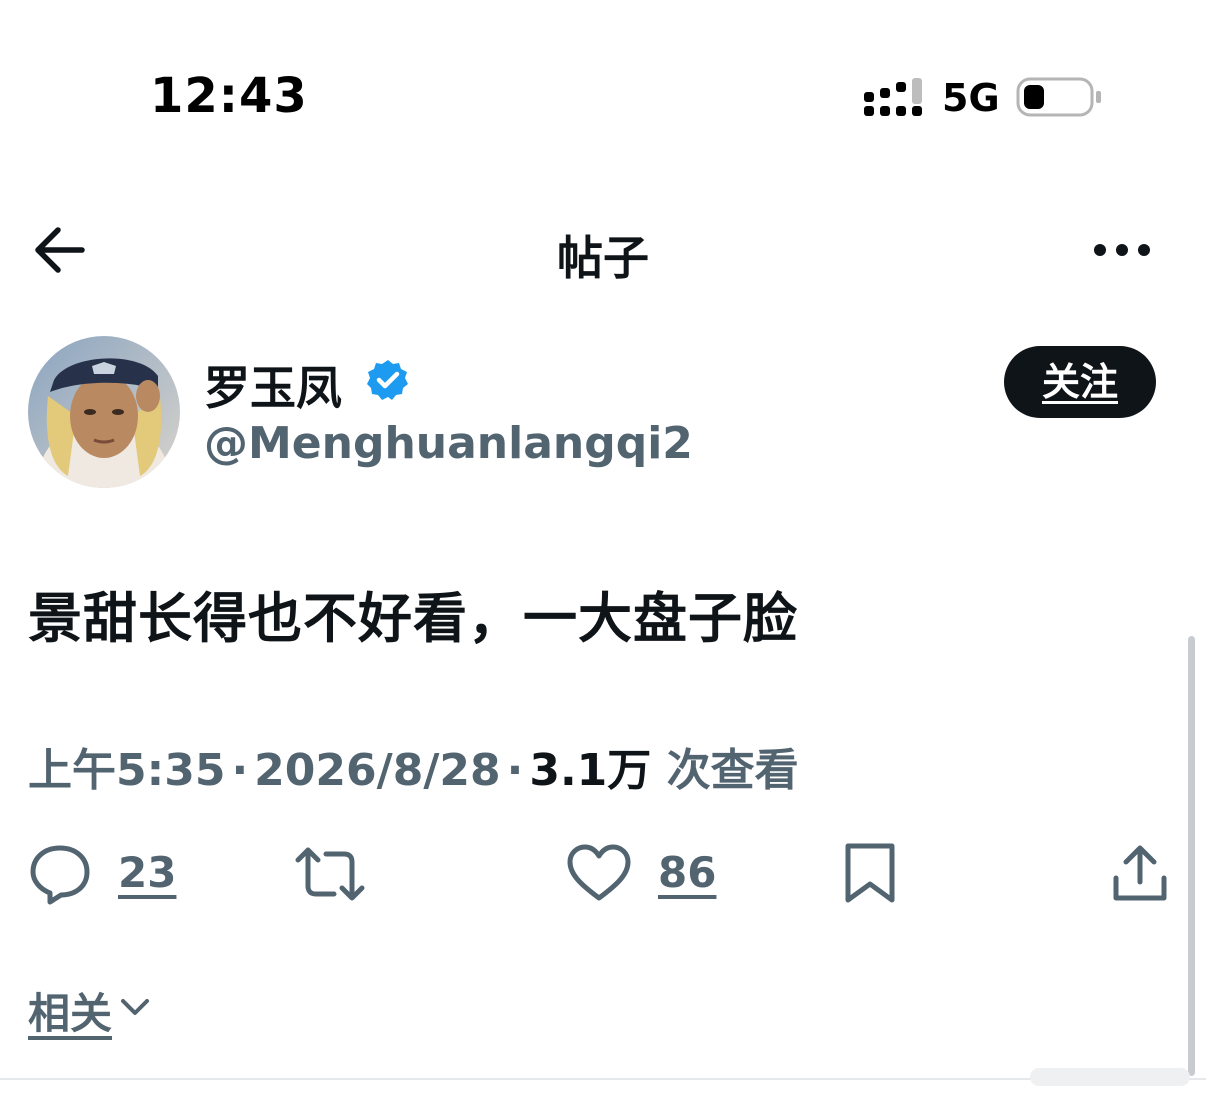  Describe the element at coordinates (732, 770) in the screenshot. I see `views-label: 次查看` at that location.